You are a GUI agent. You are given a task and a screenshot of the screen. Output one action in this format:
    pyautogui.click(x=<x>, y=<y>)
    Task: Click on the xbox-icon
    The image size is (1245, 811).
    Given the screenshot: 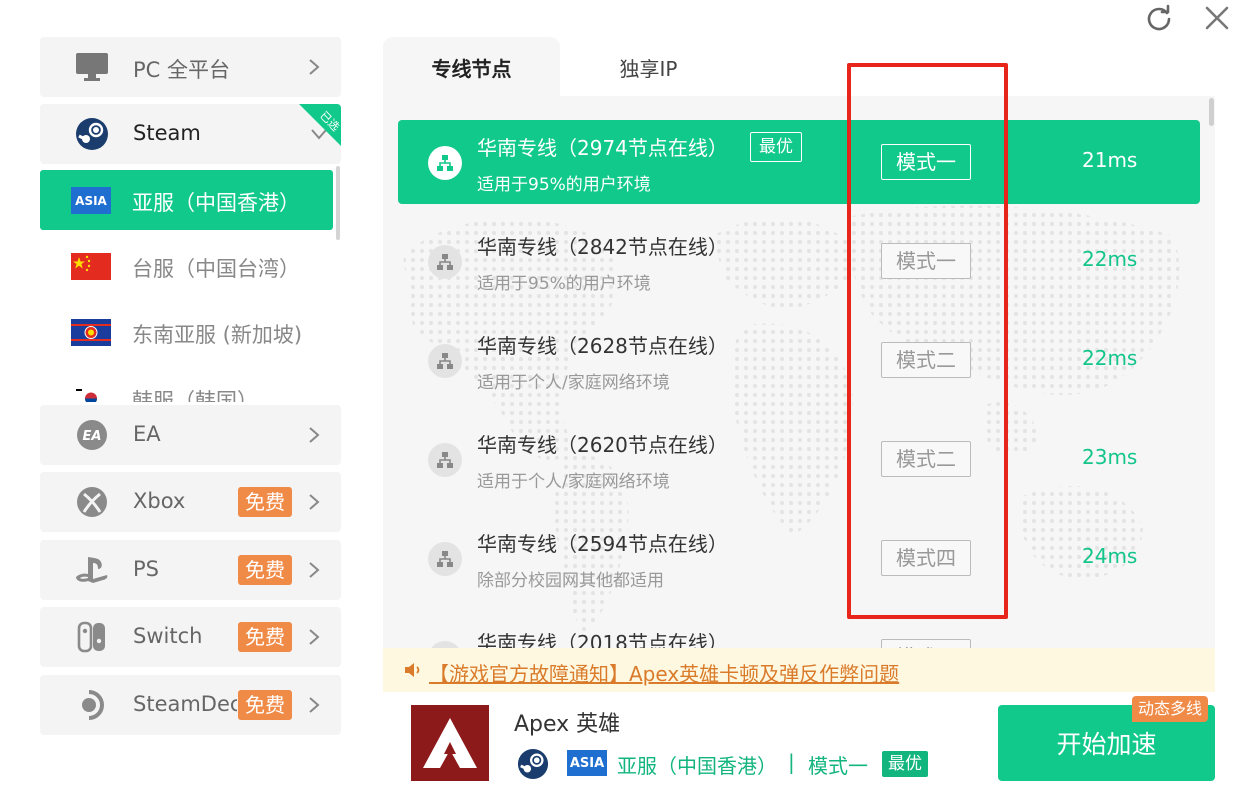 What is the action you would take?
    pyautogui.click(x=92, y=502)
    